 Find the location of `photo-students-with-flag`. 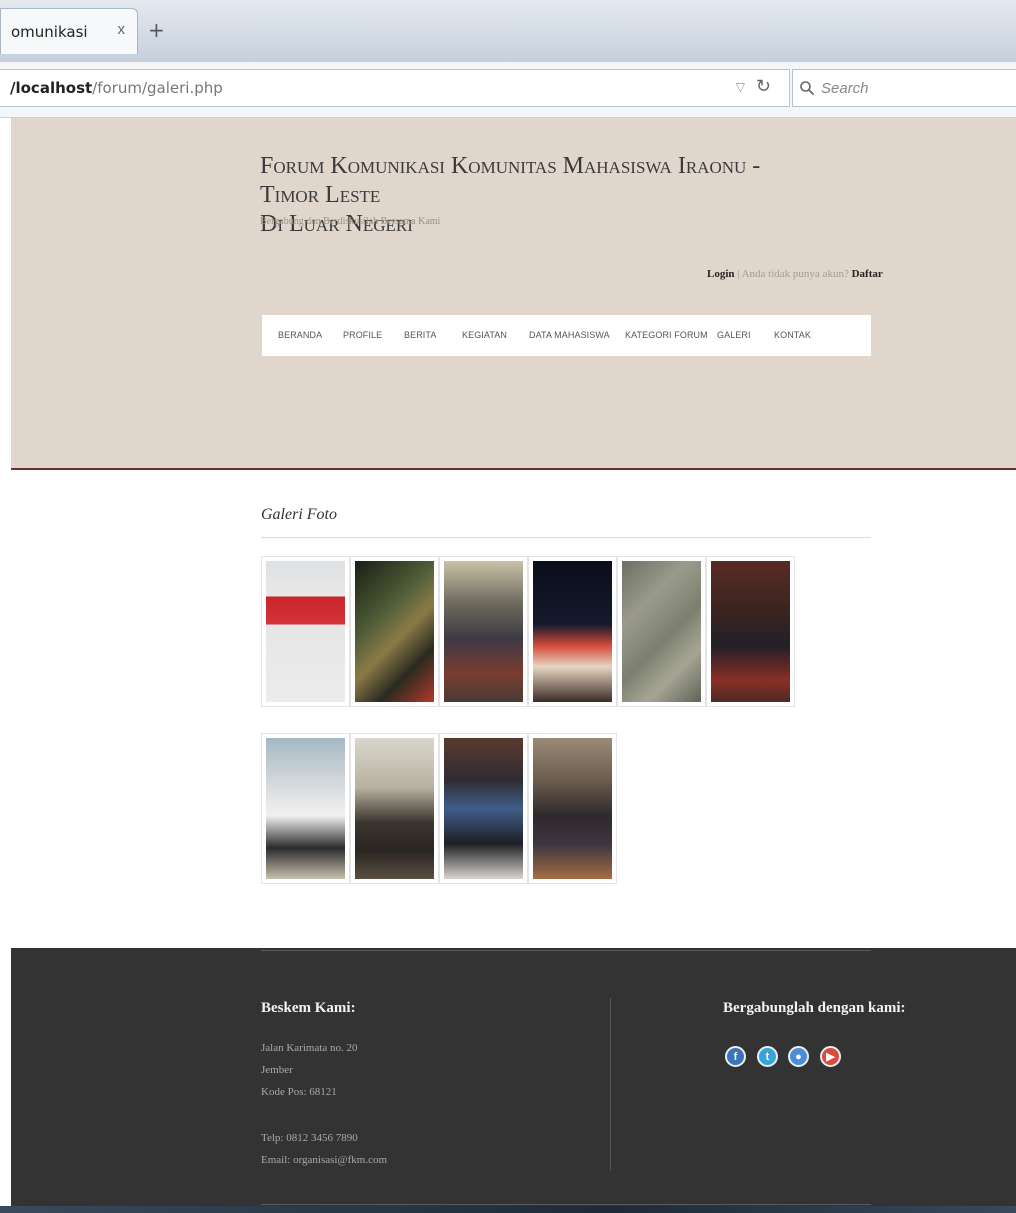

photo-students-with-flag is located at coordinates (305, 631).